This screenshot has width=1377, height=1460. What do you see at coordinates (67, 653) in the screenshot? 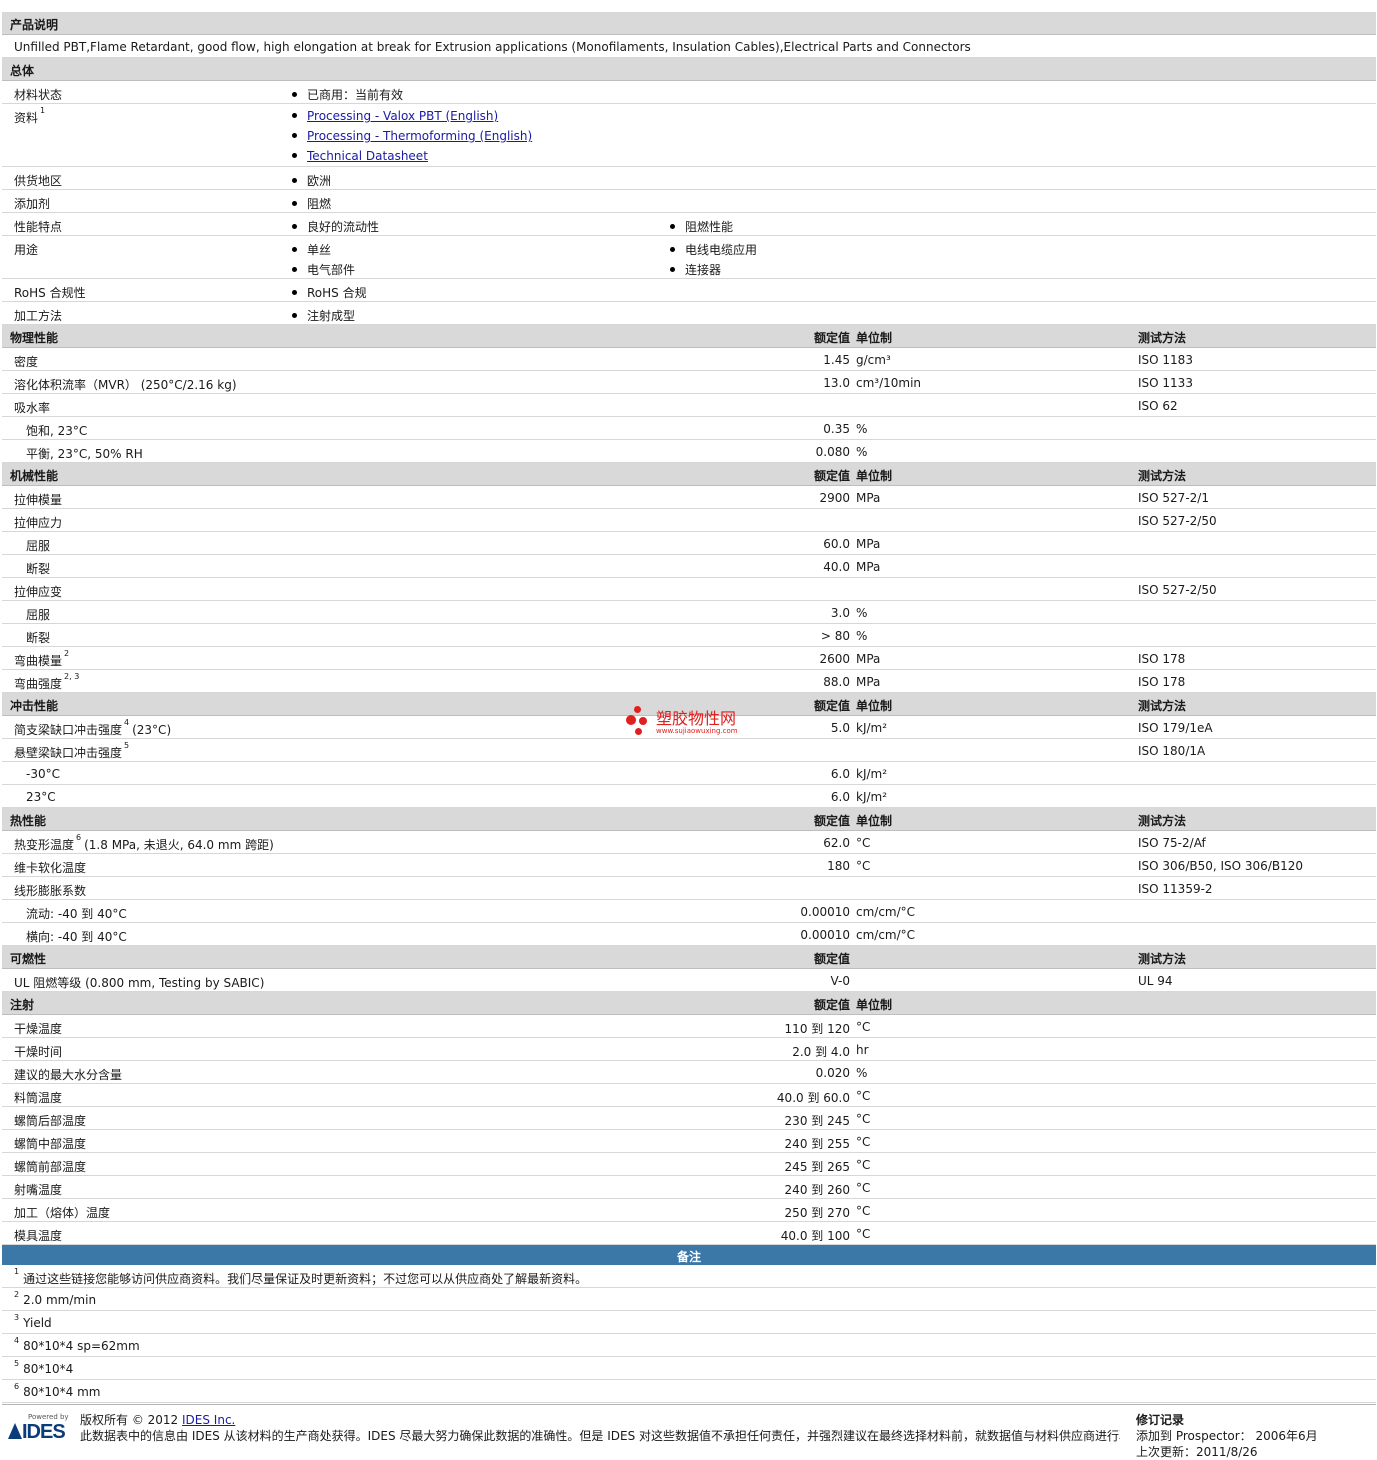
I see `footnote-ref: 2` at bounding box center [67, 653].